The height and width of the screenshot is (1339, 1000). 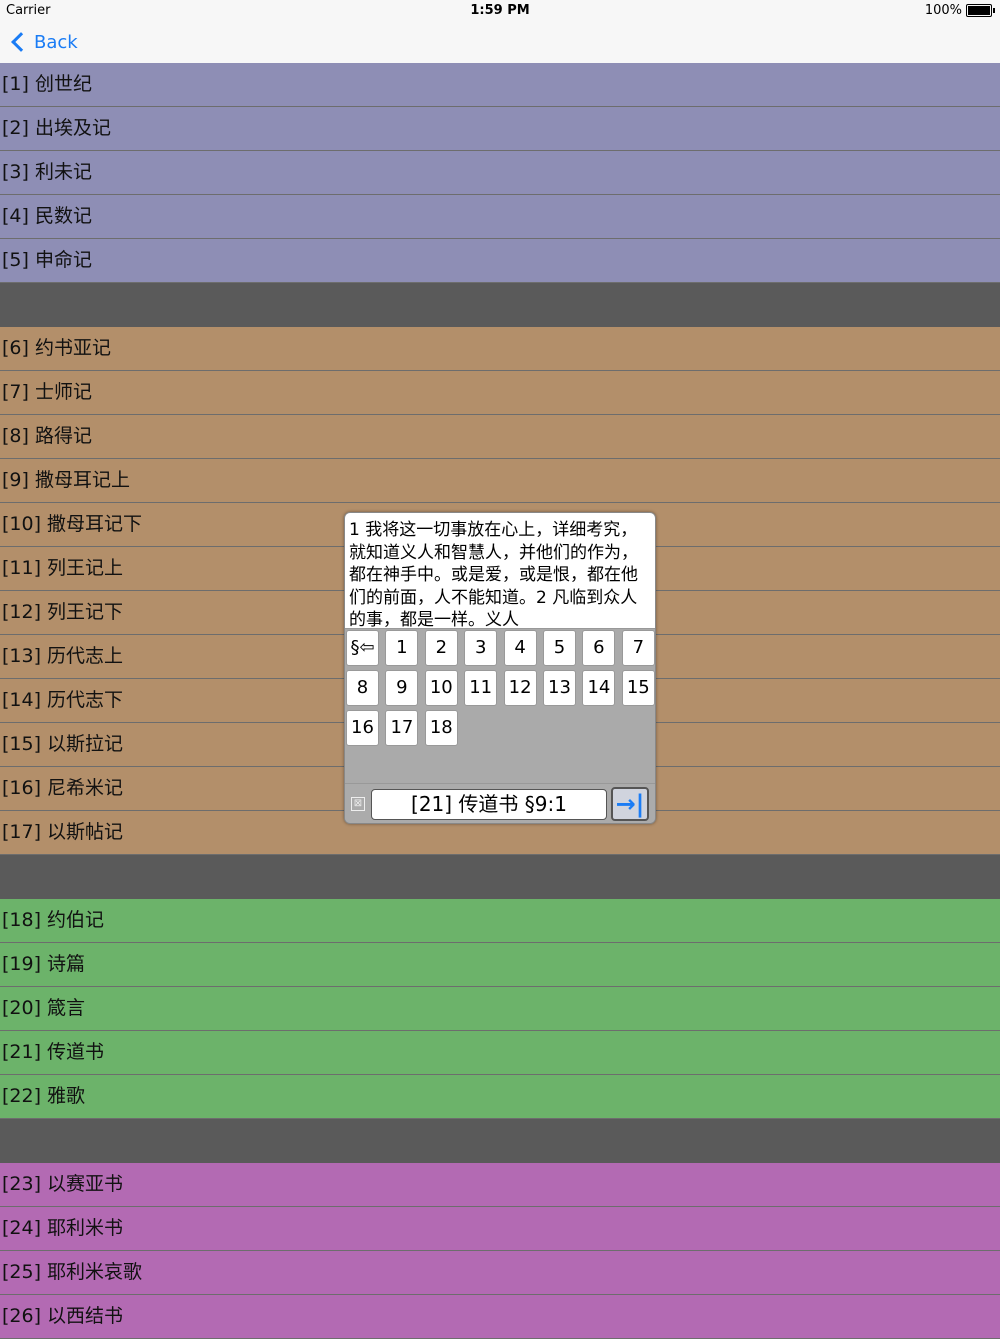 What do you see at coordinates (500, 1185) in the screenshot?
I see `book-row: [23] 以赛亚书` at bounding box center [500, 1185].